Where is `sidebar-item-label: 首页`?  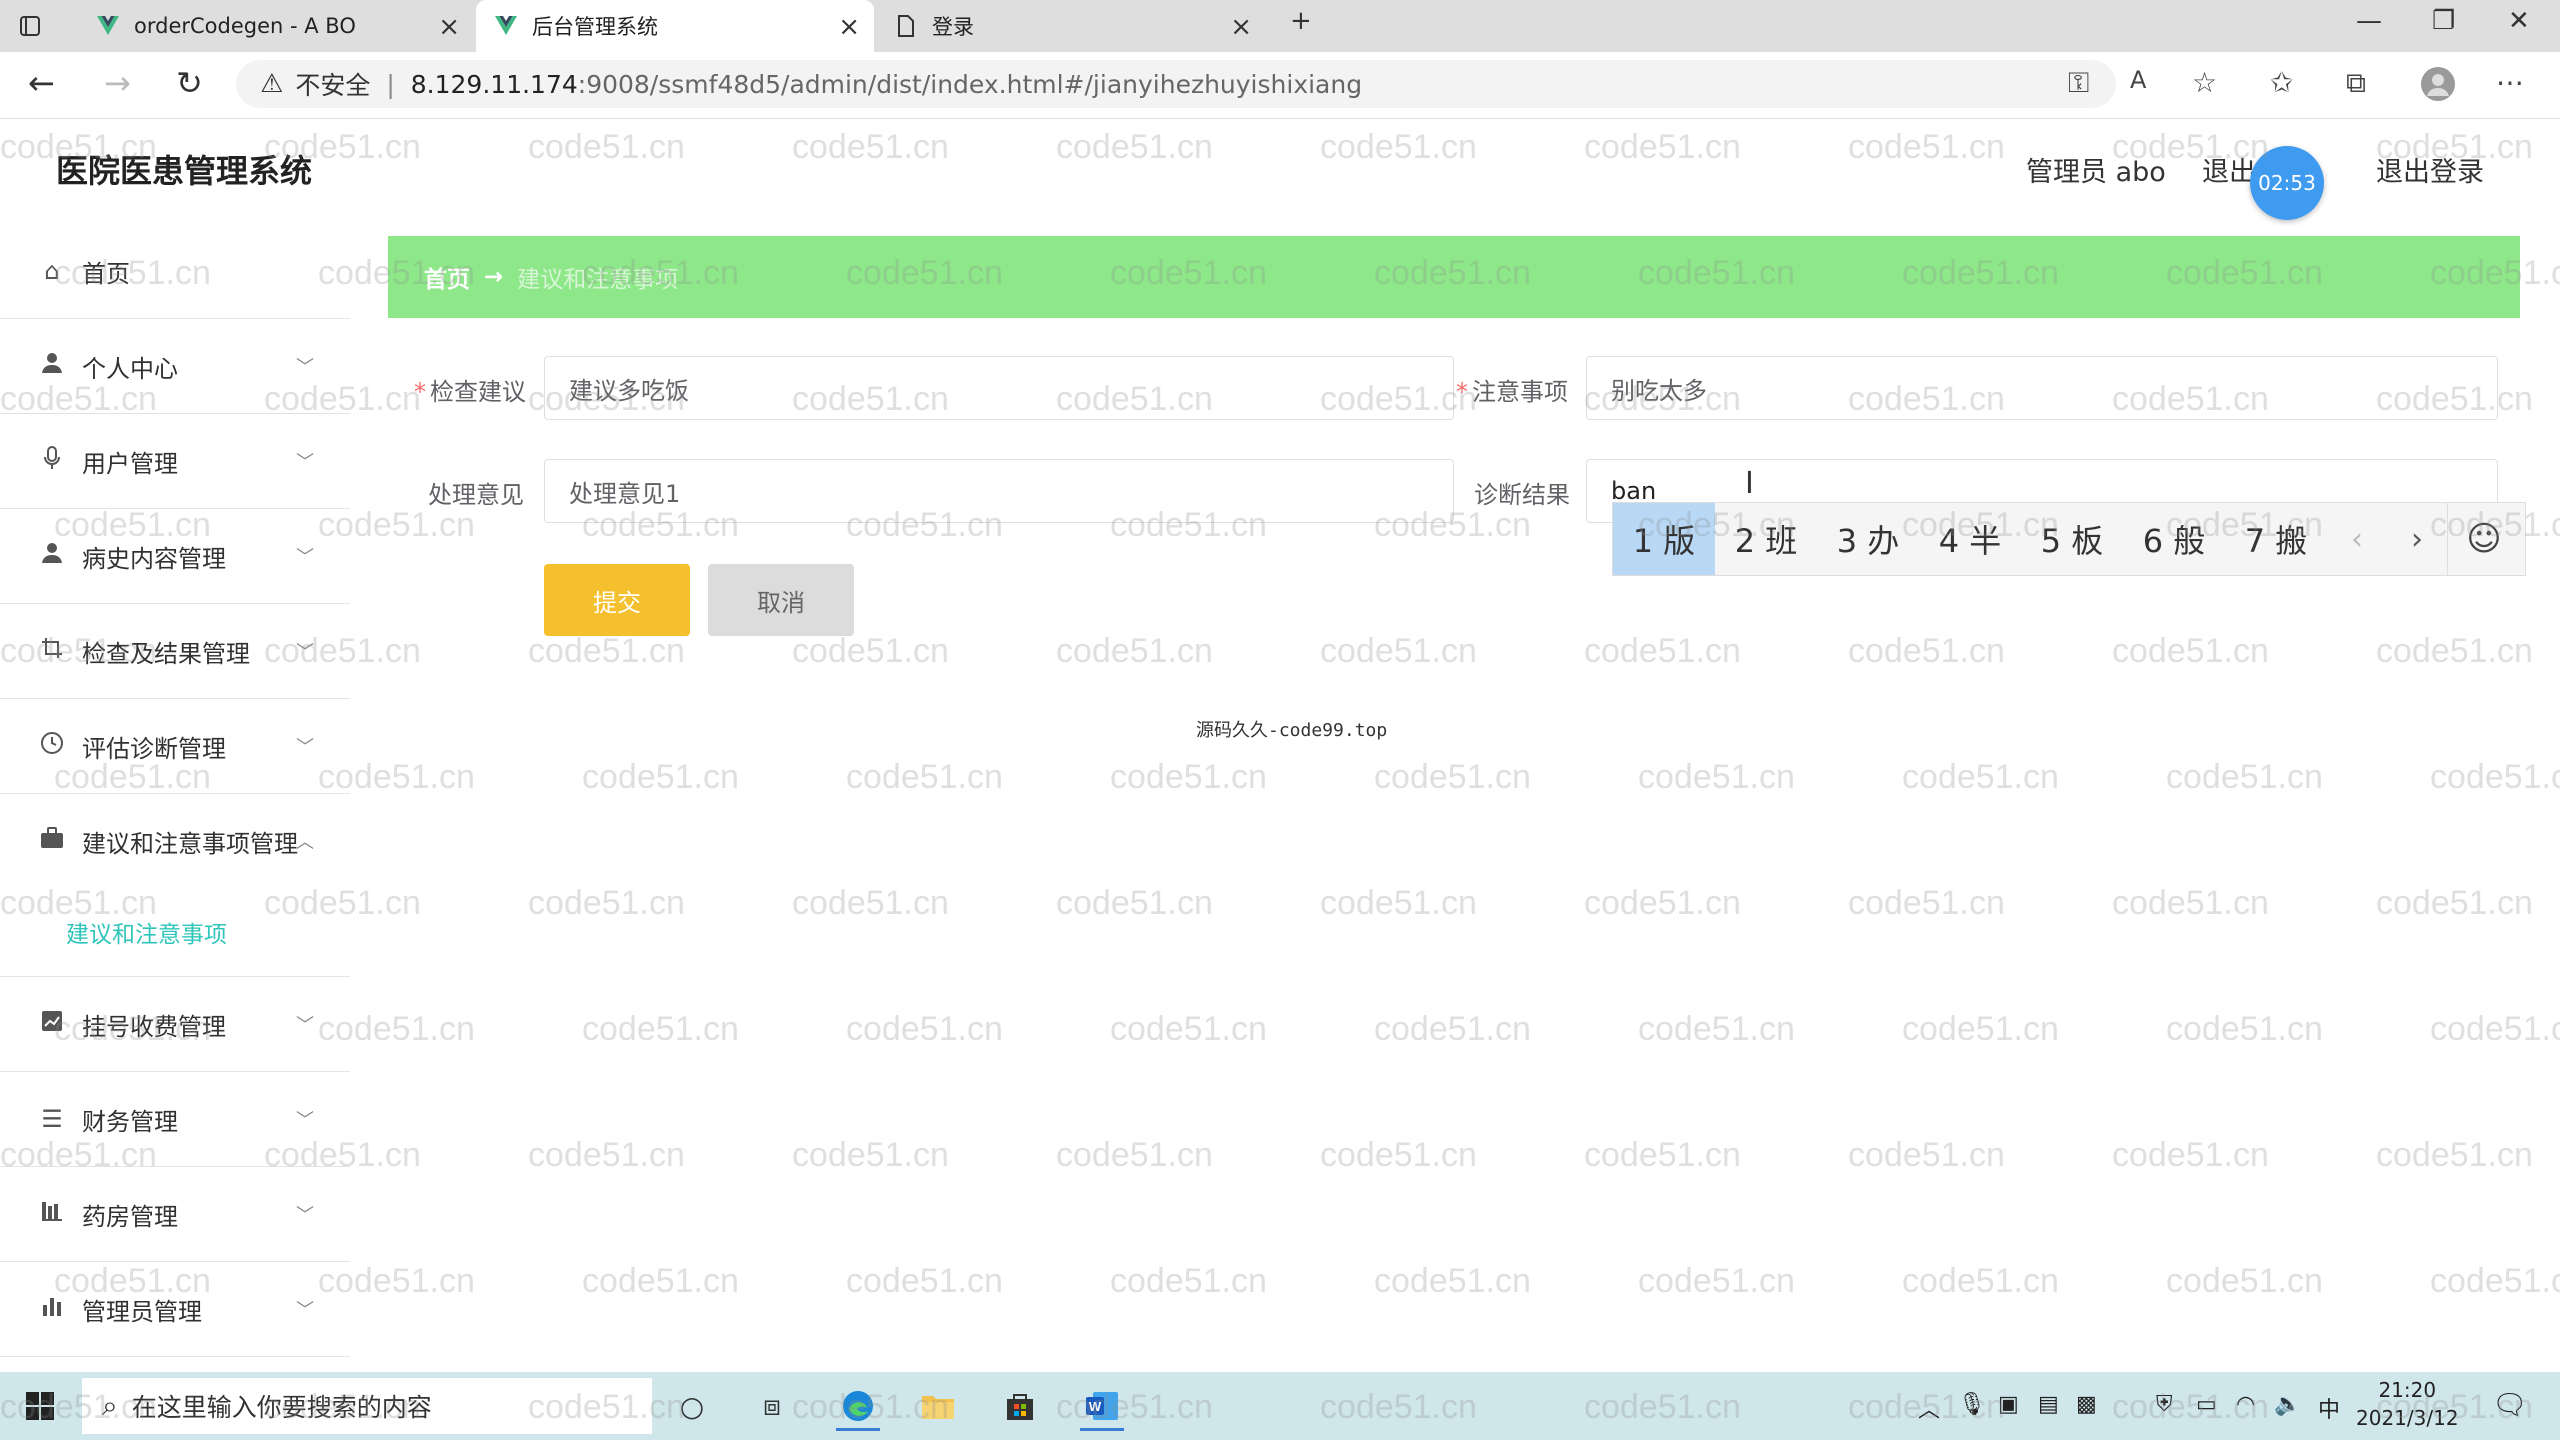 sidebar-item-label: 首页 is located at coordinates (106, 273).